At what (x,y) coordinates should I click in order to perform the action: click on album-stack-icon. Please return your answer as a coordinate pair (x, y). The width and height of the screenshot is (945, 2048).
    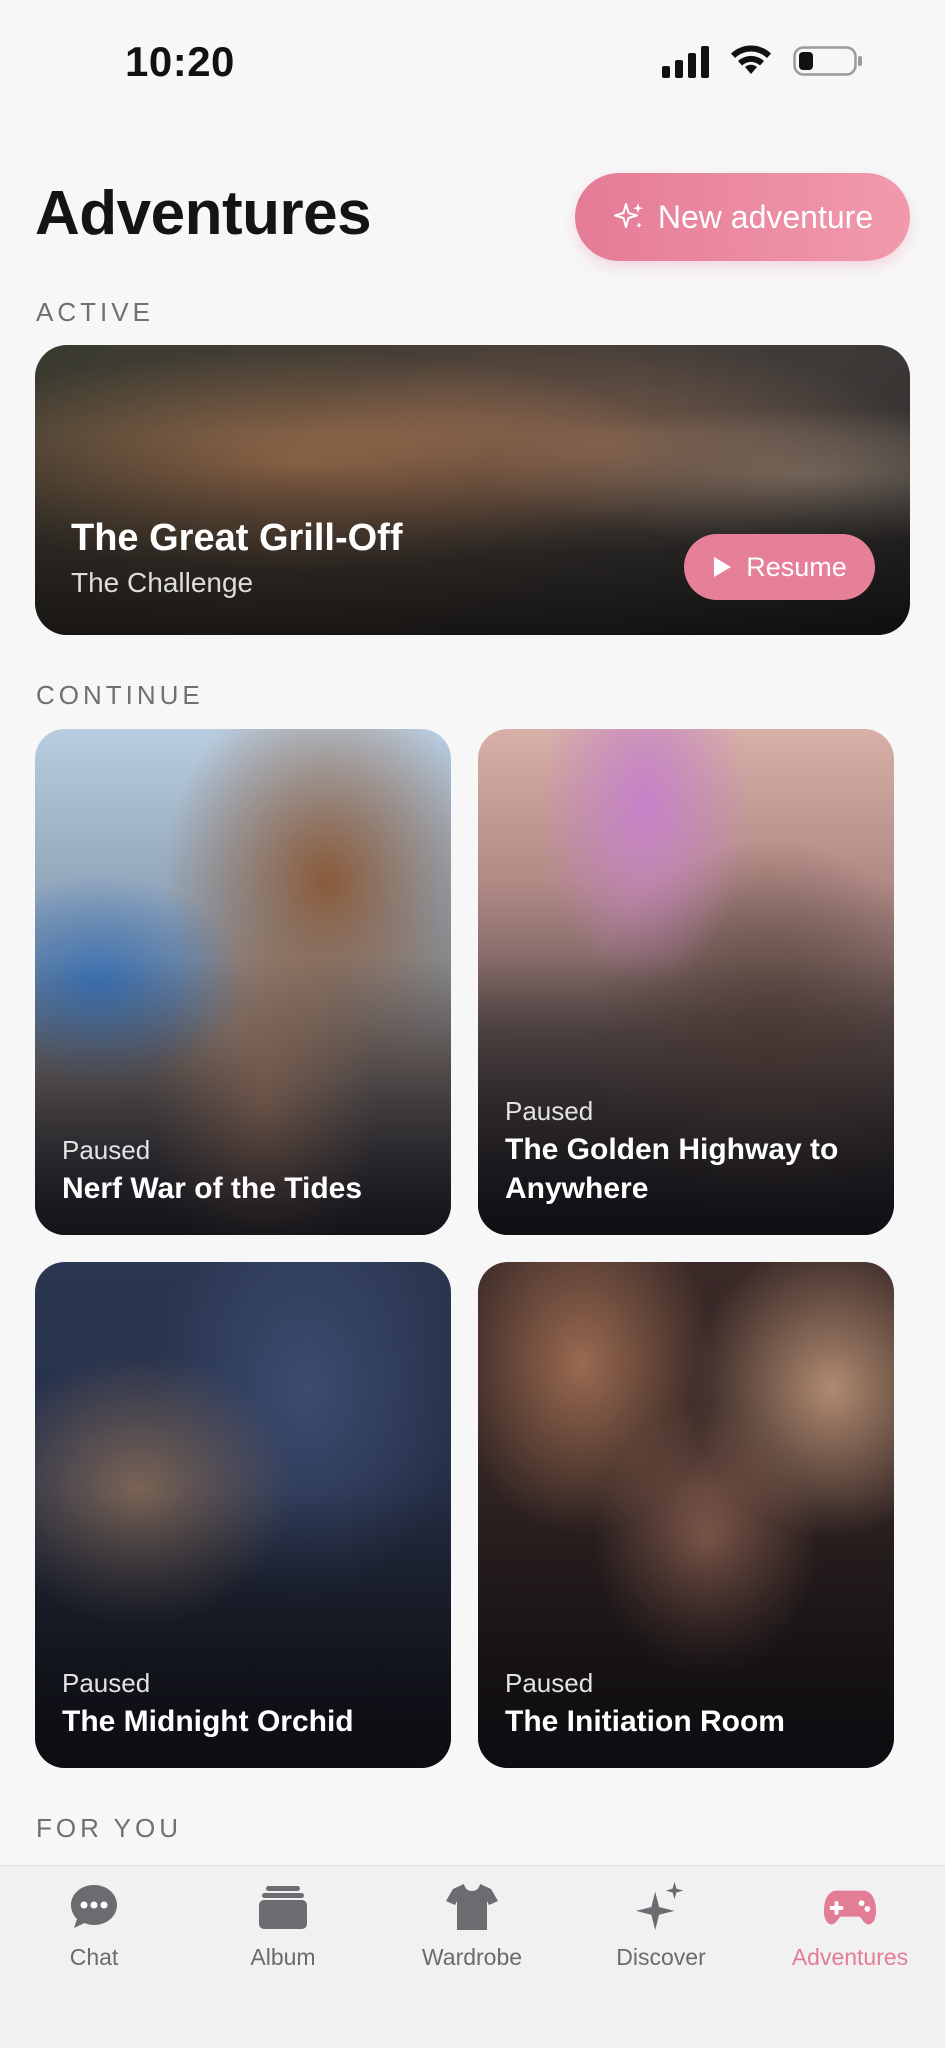
    Looking at the image, I should click on (283, 1907).